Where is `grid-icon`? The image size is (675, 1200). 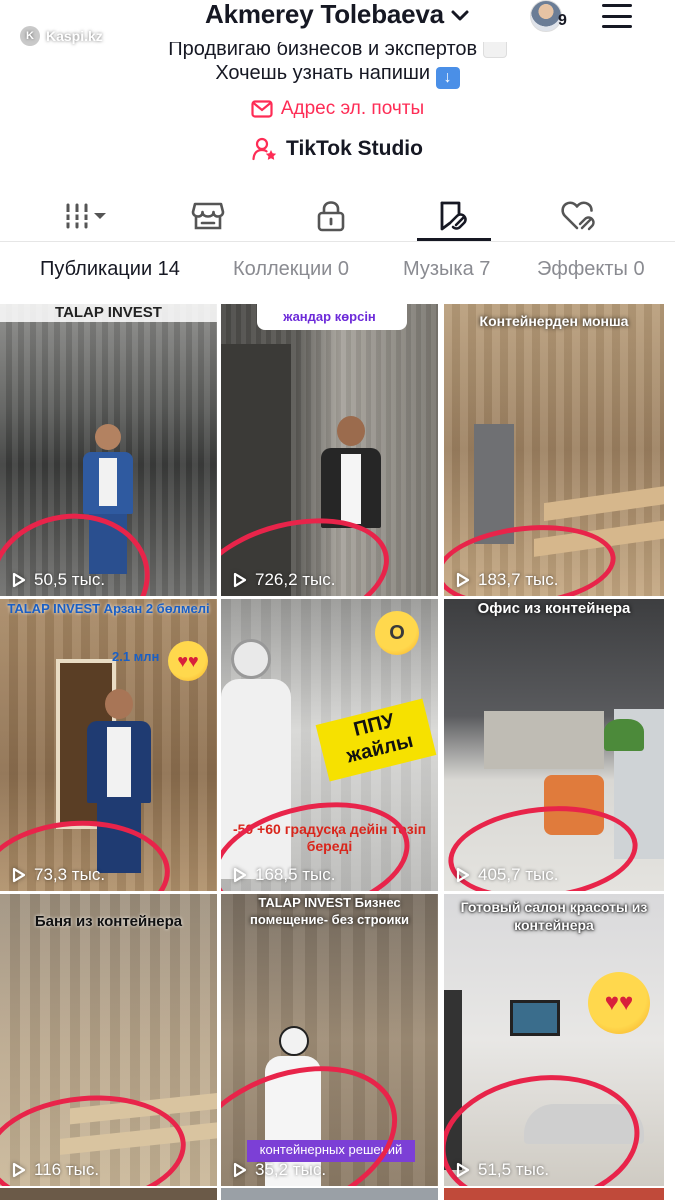
grid-icon is located at coordinates (85, 216).